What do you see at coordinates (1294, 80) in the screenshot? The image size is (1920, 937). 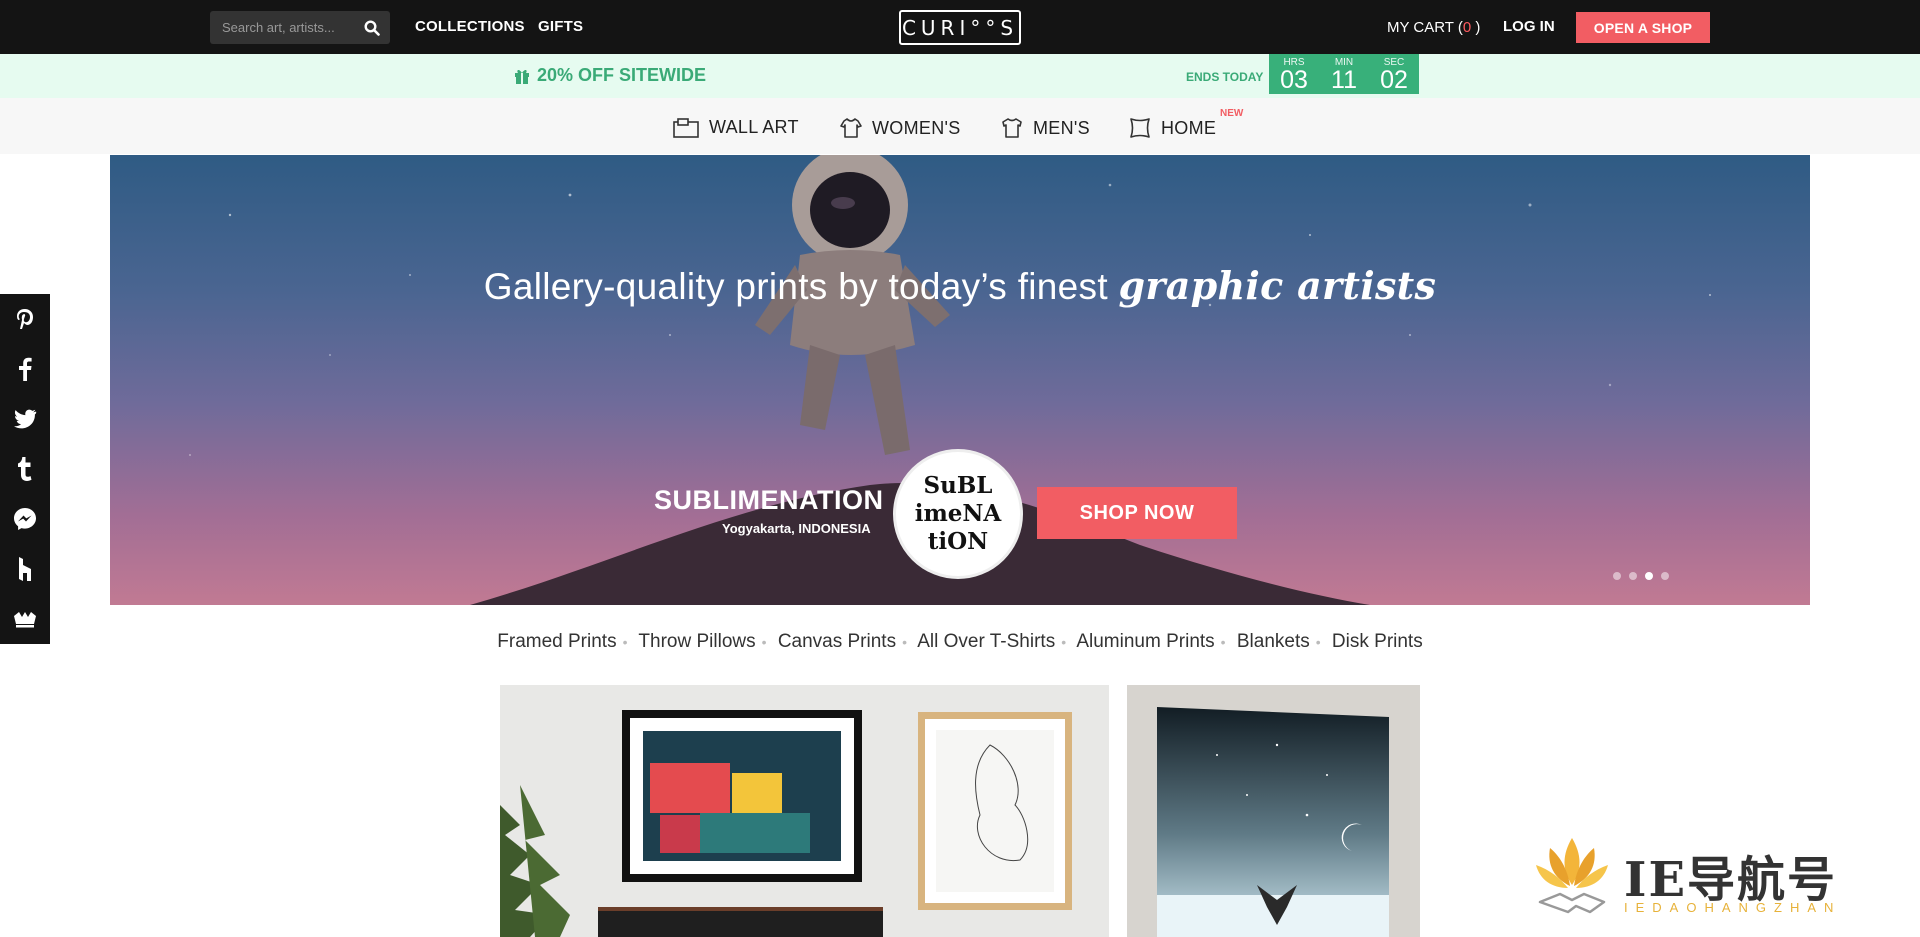 I see `timer-value: 03` at bounding box center [1294, 80].